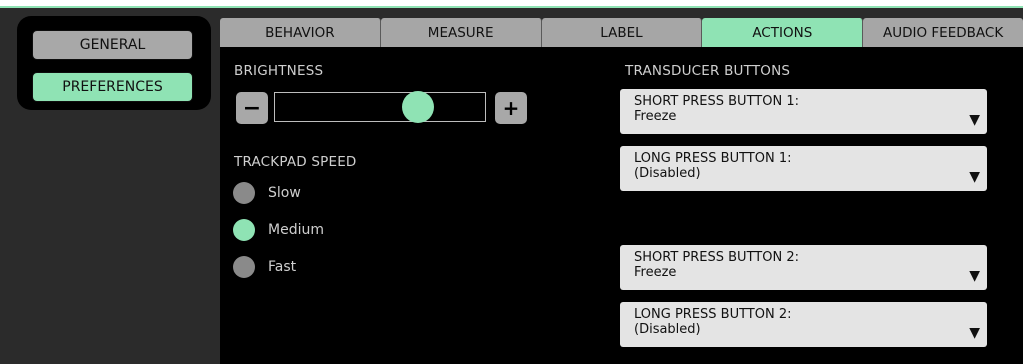 Image resolution: width=1023 pixels, height=364 pixels. I want to click on dropdown-title: SHORT PRESS BUTTON 2:, so click(716, 257).